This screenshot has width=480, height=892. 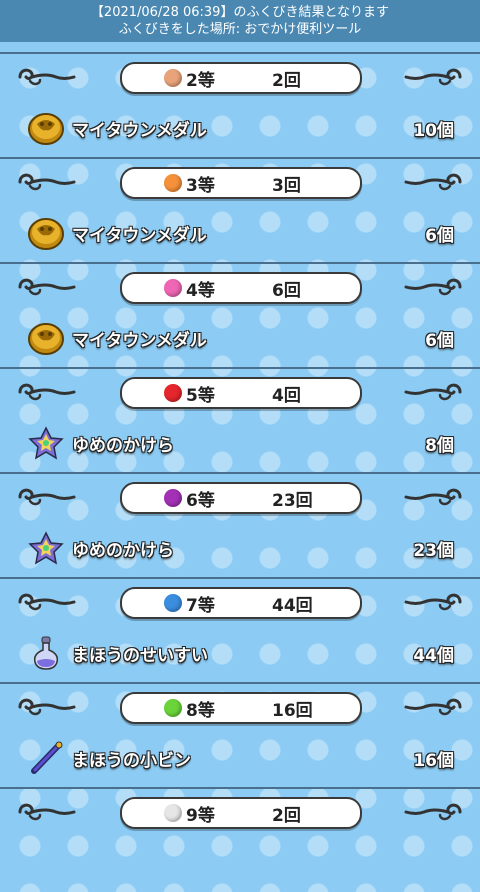 What do you see at coordinates (433, 131) in the screenshot?
I see `reward-item-count: 10個` at bounding box center [433, 131].